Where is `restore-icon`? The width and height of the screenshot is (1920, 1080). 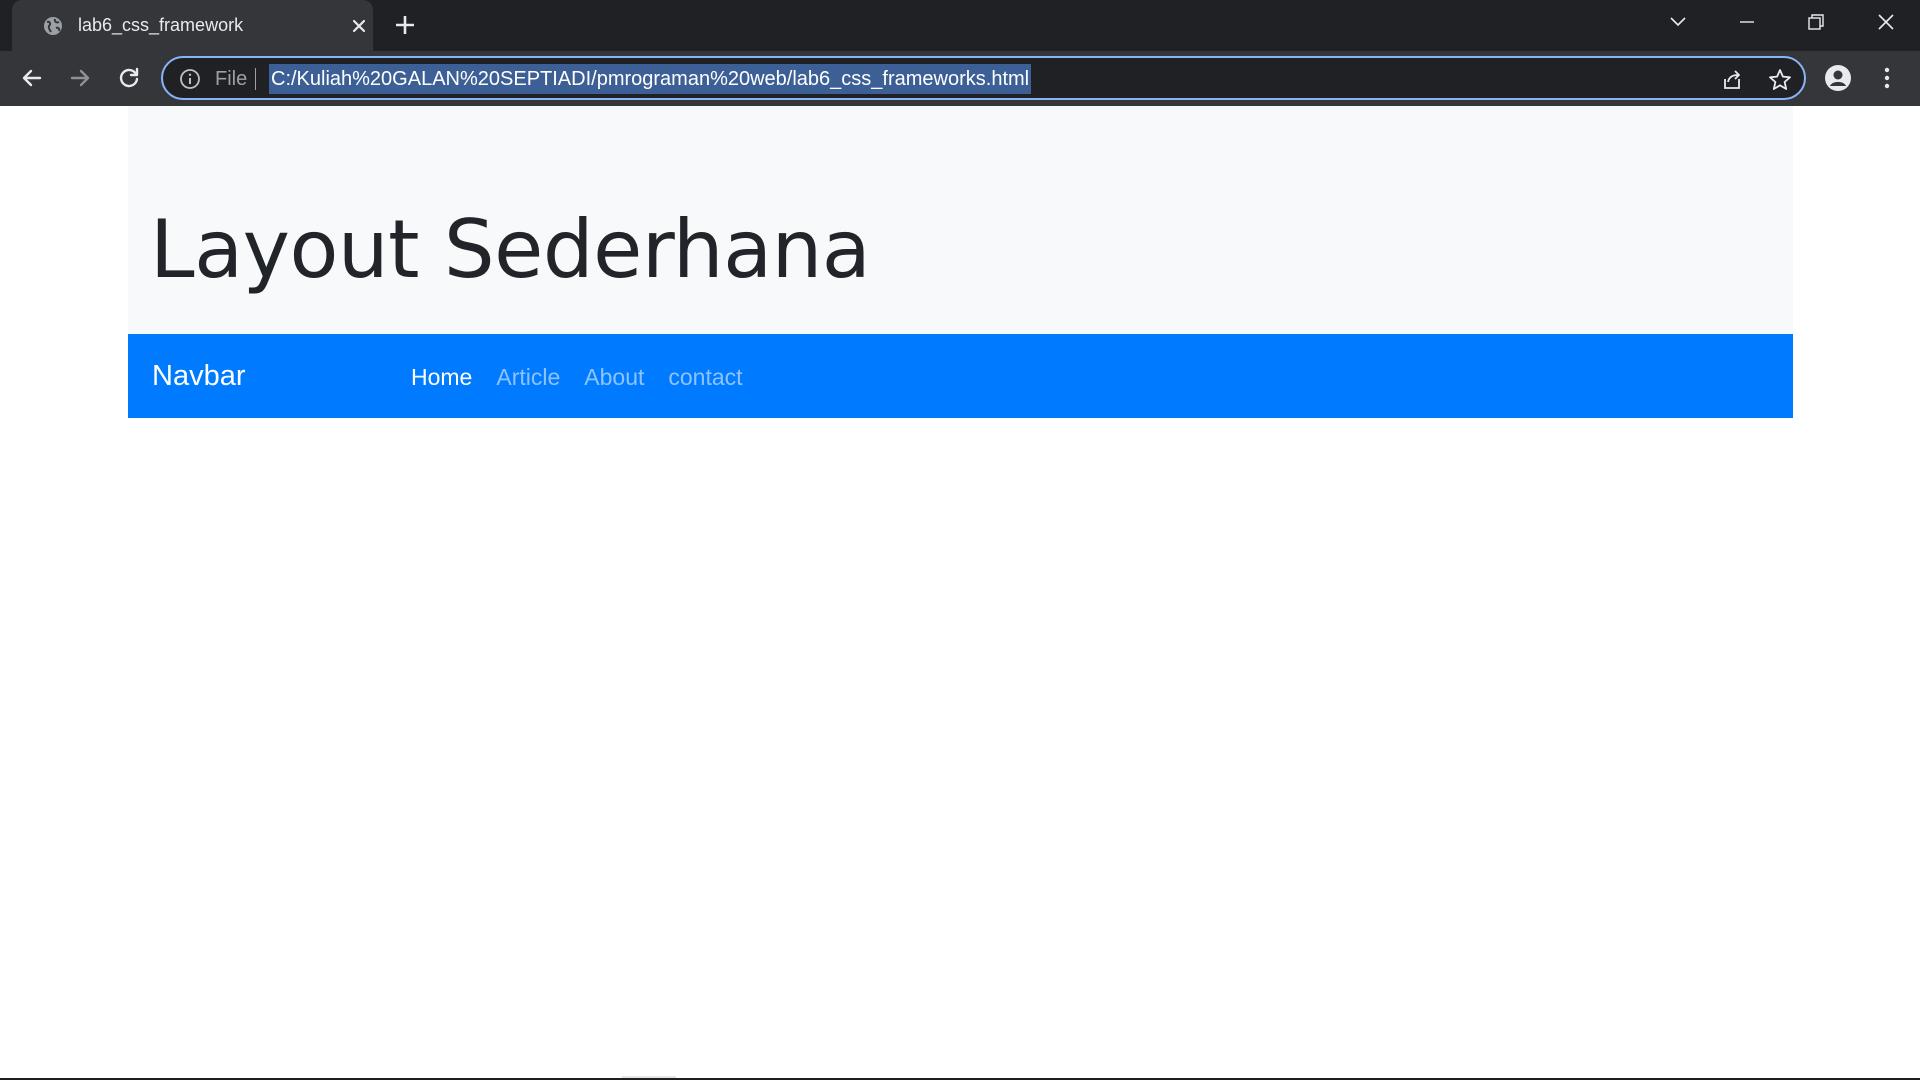
restore-icon is located at coordinates (1816, 22).